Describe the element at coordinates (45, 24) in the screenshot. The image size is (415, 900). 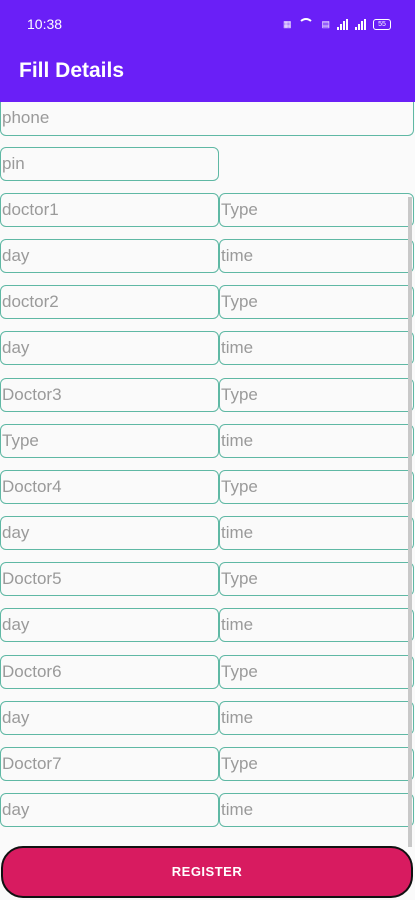
I see `status-time: 10:38` at that location.